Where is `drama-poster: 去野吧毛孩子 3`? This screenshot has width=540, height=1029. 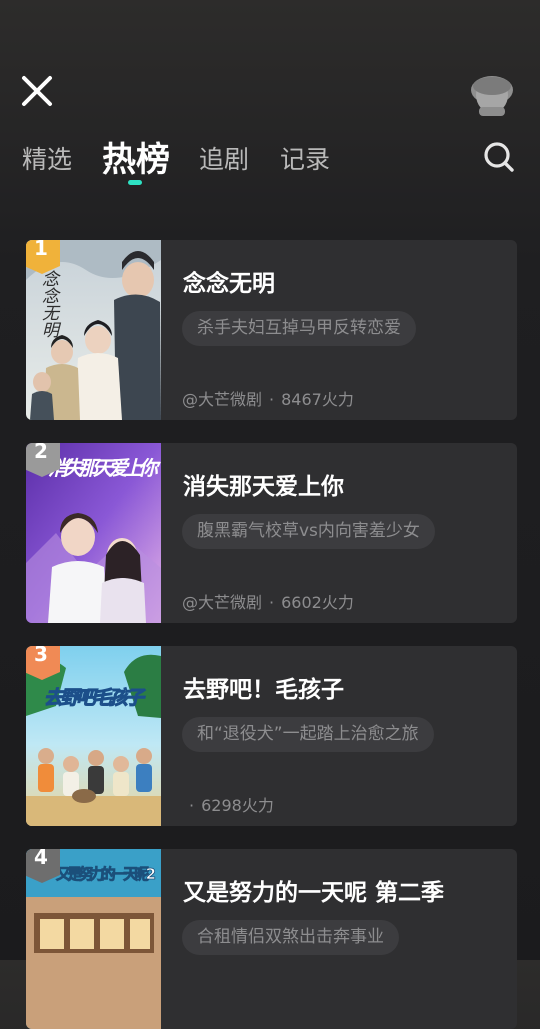 drama-poster: 去野吧毛孩子 3 is located at coordinates (93, 736).